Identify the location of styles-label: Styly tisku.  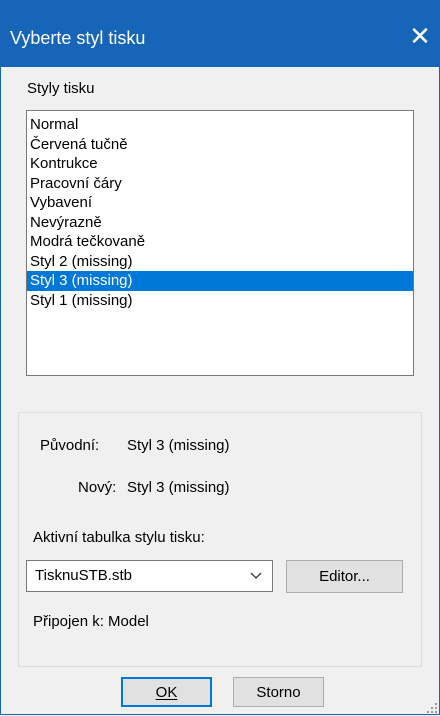
(61, 88).